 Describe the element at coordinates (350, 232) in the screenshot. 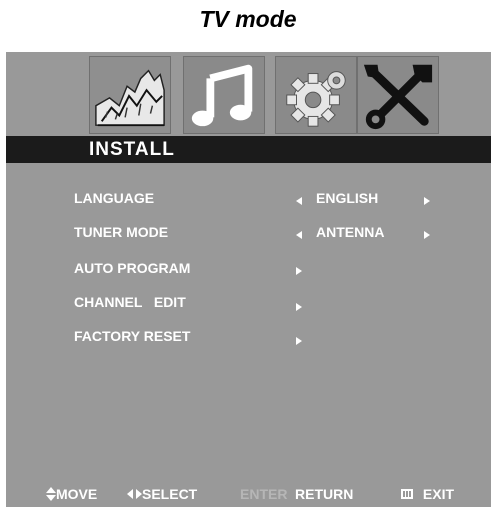

I see `menu-item-value: ANTENNA` at that location.